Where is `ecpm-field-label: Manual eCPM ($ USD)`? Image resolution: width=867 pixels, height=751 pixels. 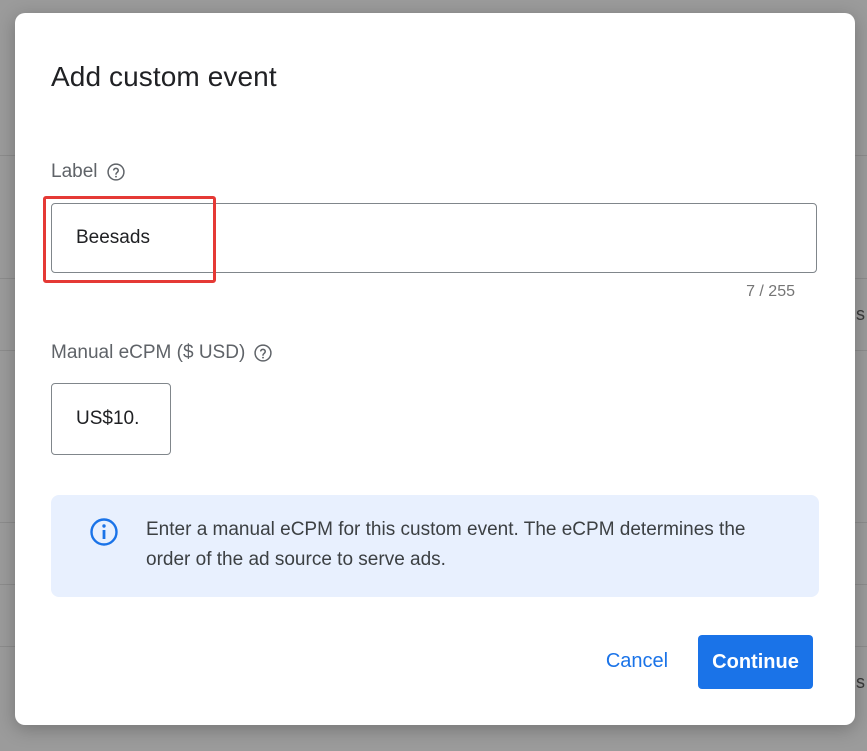 ecpm-field-label: Manual eCPM ($ USD) is located at coordinates (162, 353).